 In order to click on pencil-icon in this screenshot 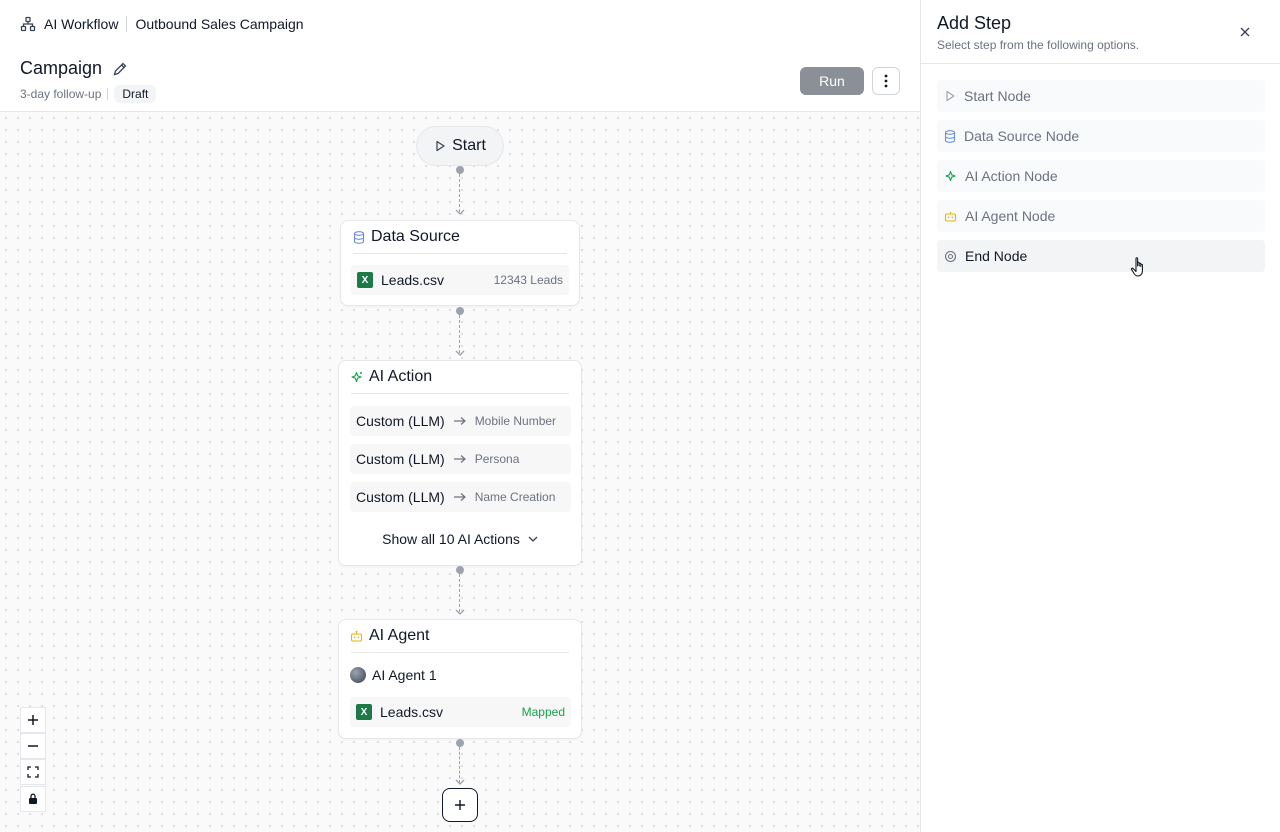, I will do `click(120, 69)`.